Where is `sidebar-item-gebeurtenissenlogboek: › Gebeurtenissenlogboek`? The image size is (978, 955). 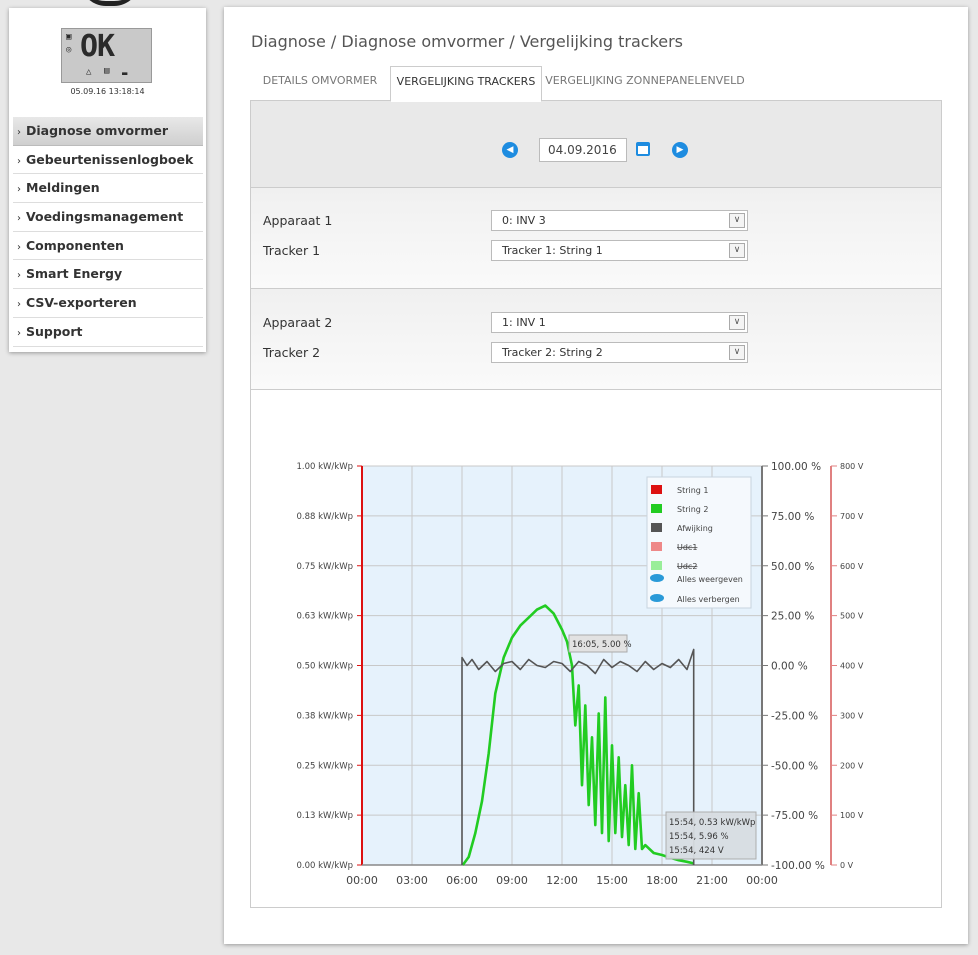 sidebar-item-gebeurtenissenlogboek: › Gebeurtenissenlogboek is located at coordinates (108, 160).